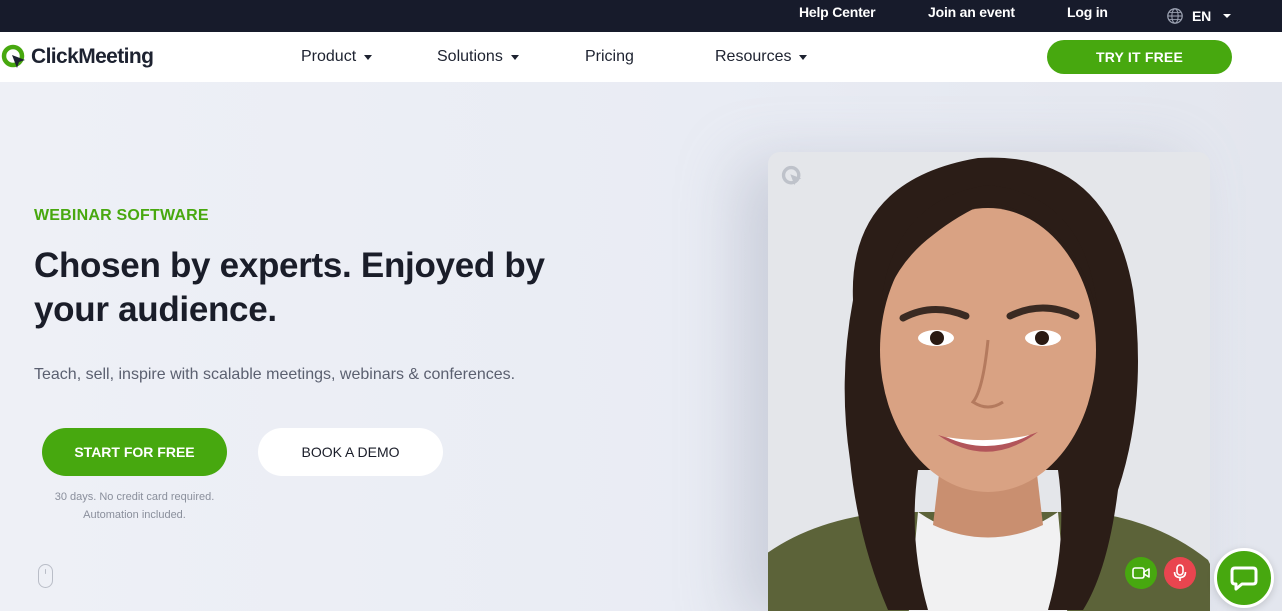 The height and width of the screenshot is (611, 1282). What do you see at coordinates (329, 56) in the screenshot?
I see `nav-item-label: Product` at bounding box center [329, 56].